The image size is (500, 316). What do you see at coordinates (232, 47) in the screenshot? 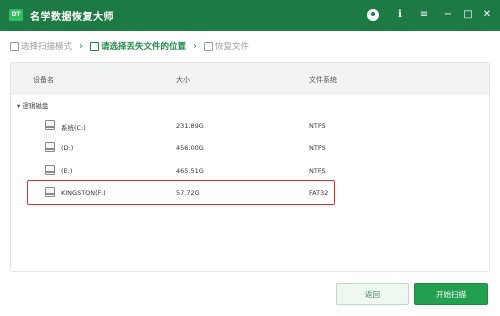
I see `step-label: 恢复文件` at bounding box center [232, 47].